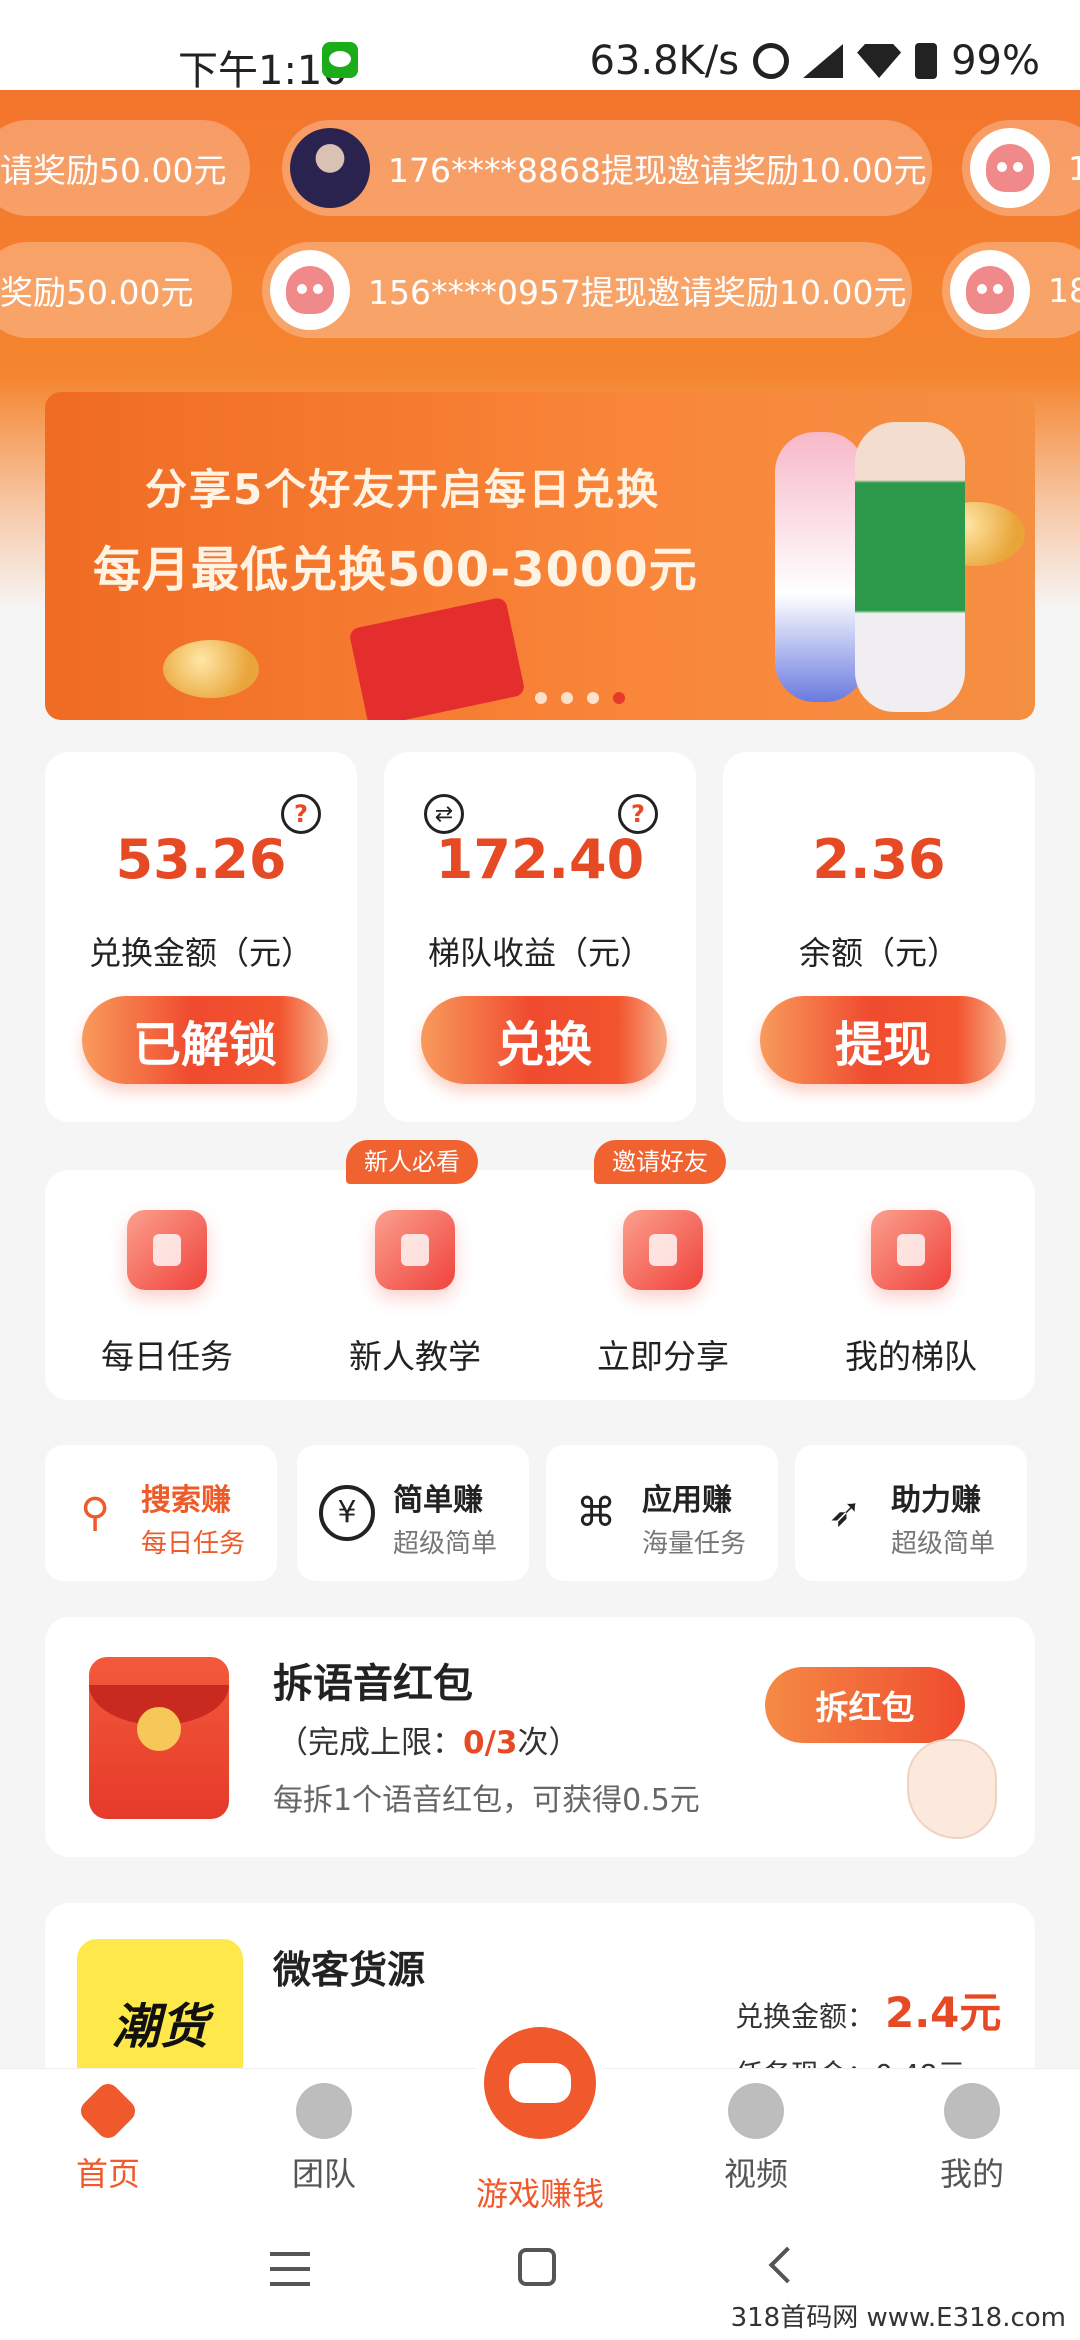 The width and height of the screenshot is (1080, 2340). Describe the element at coordinates (898, 2315) in the screenshot. I see `watermark: 318首码网 www.E318.com` at that location.